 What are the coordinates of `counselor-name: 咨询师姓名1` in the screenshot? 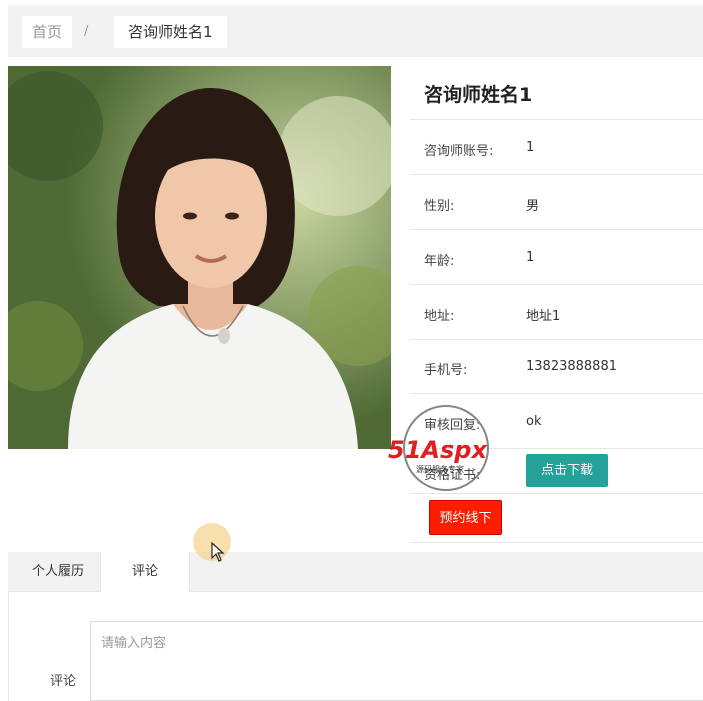 It's located at (478, 95).